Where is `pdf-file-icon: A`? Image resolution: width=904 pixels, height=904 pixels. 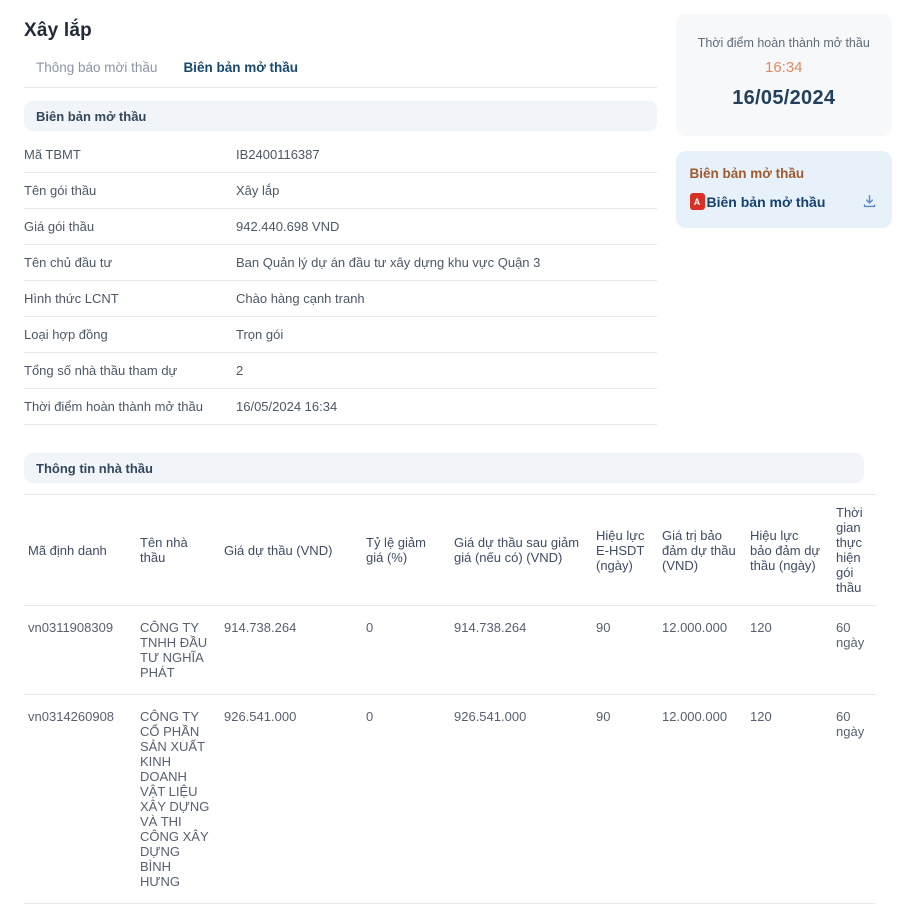
pdf-file-icon: A is located at coordinates (697, 201).